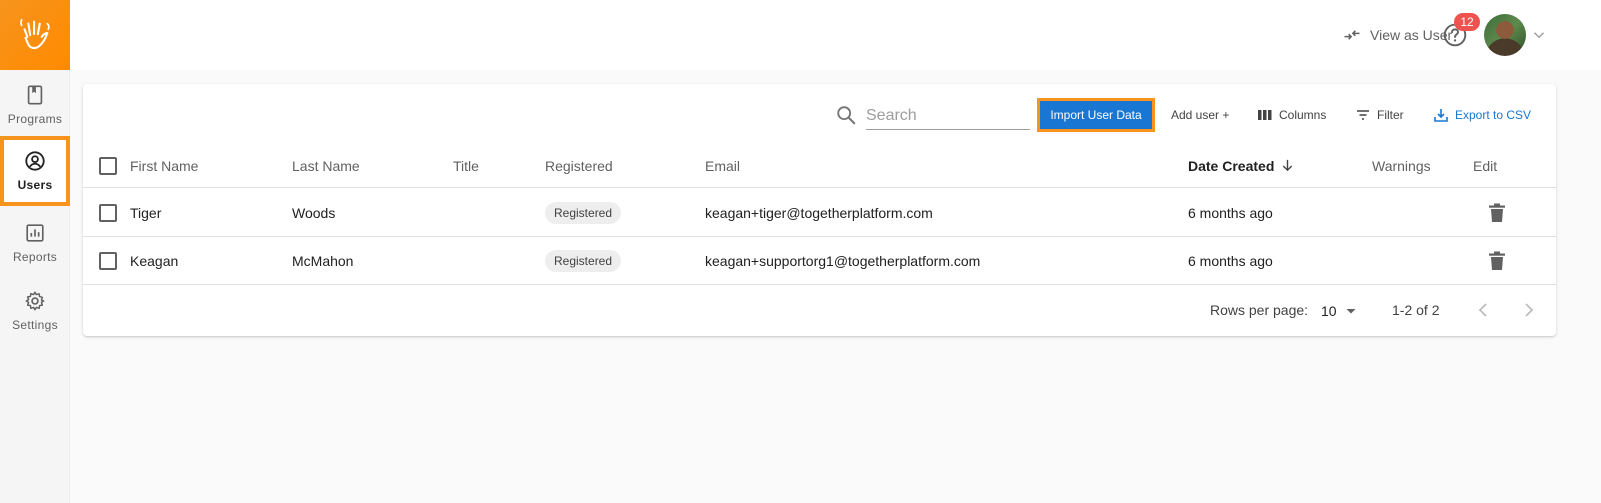 This screenshot has height=503, width=1601. I want to click on cell-last-name: McMahon, so click(323, 260).